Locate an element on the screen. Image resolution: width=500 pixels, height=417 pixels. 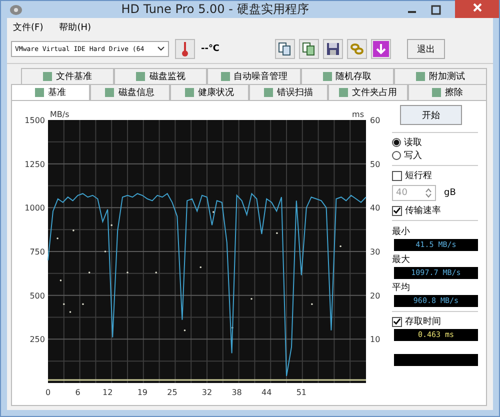
close-button is located at coordinates (477, 9).